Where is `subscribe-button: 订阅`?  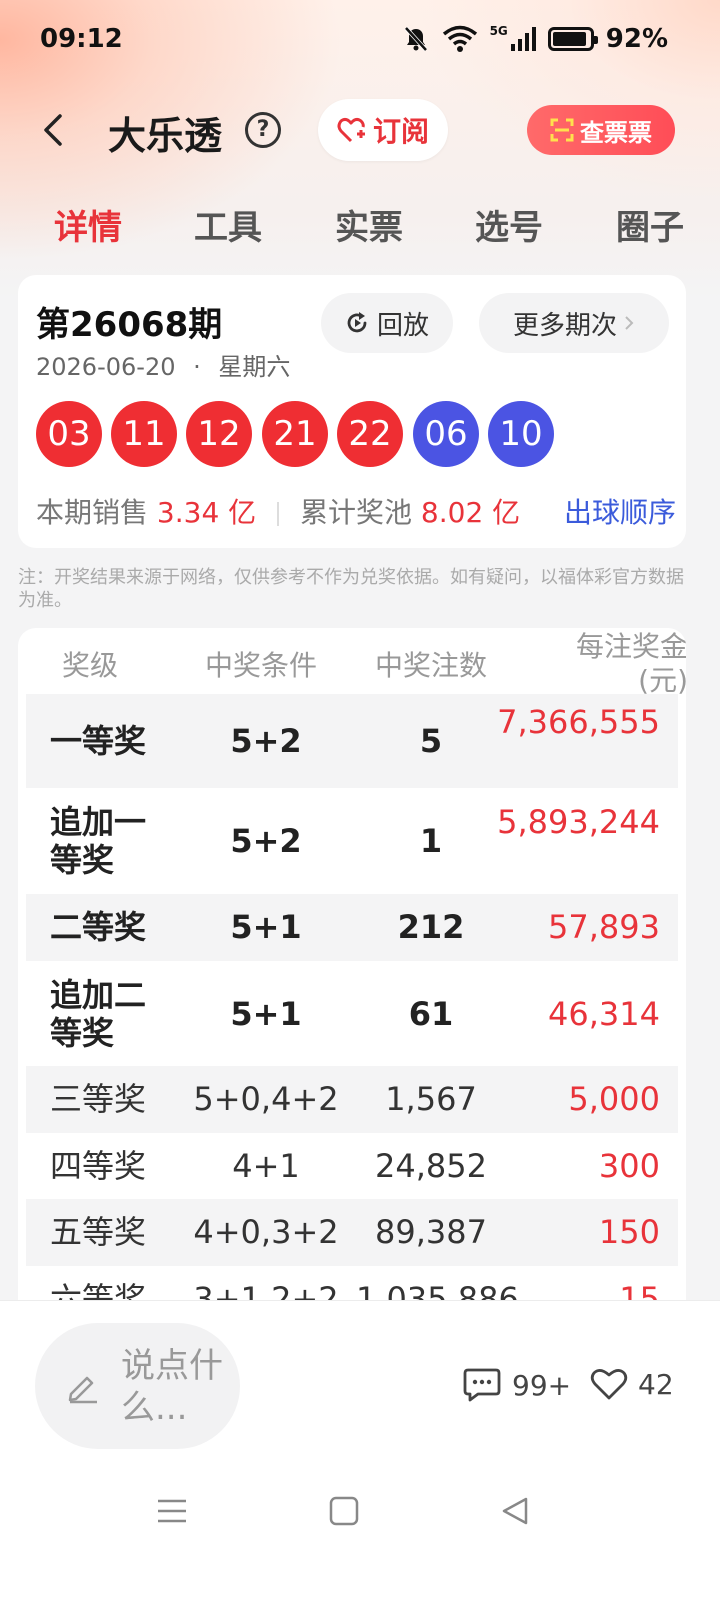 subscribe-button: 订阅 is located at coordinates (383, 130).